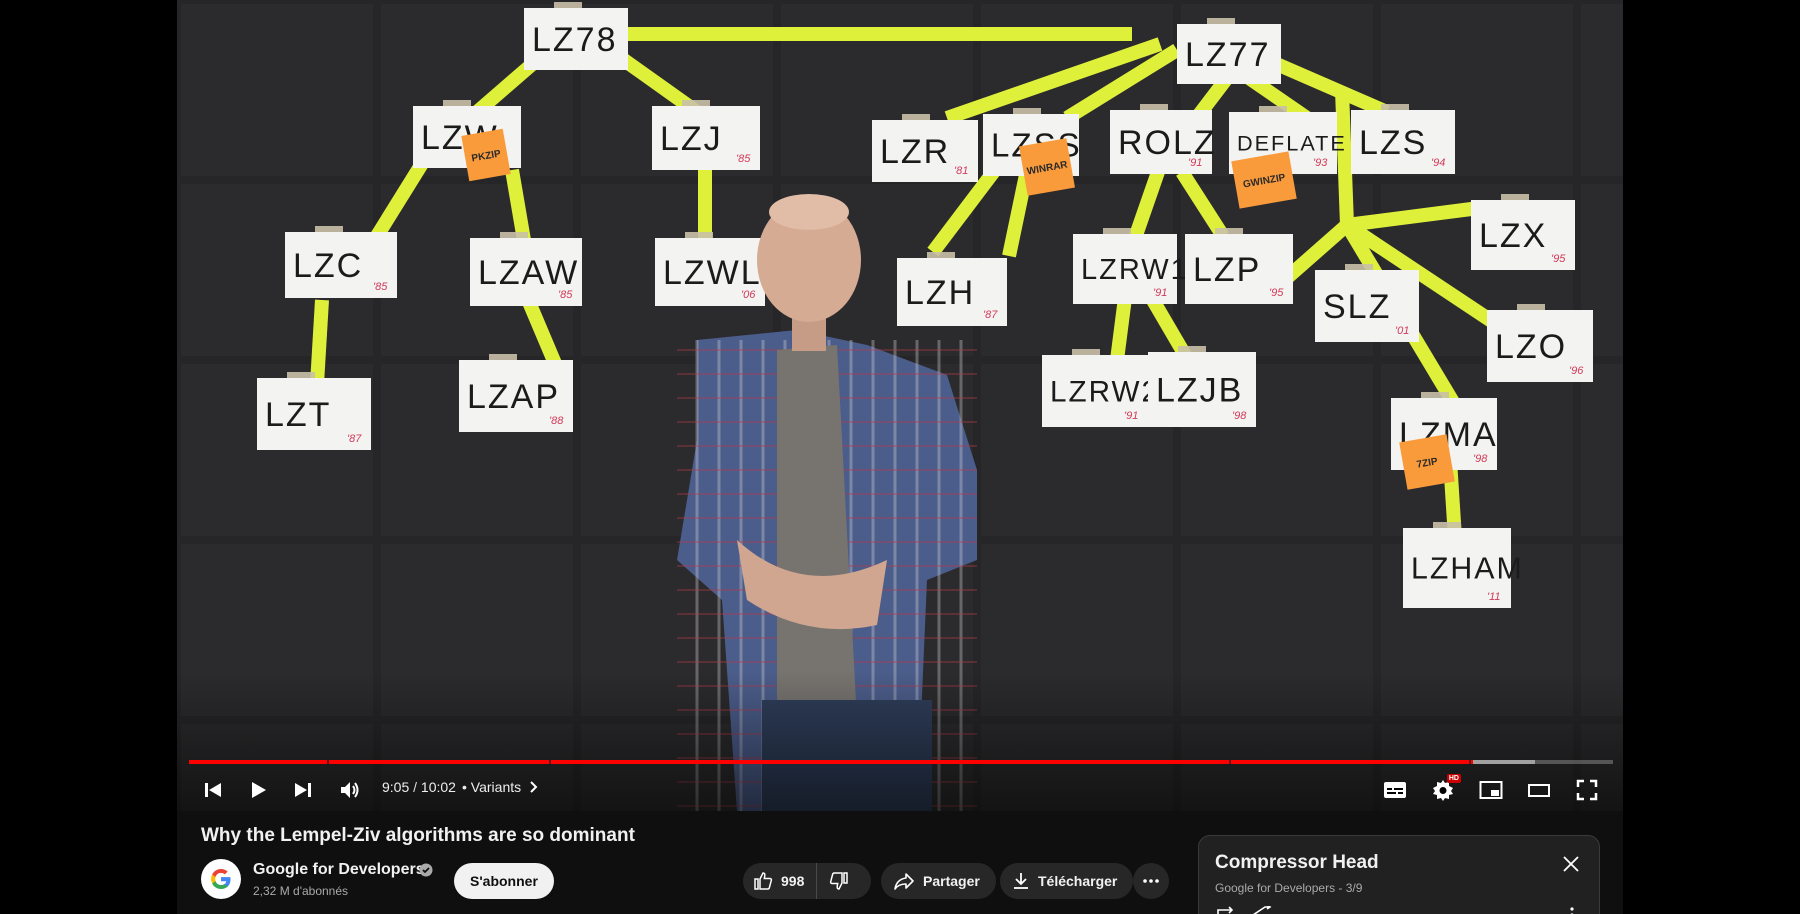  I want to click on miniplayer-button, so click(1491, 790).